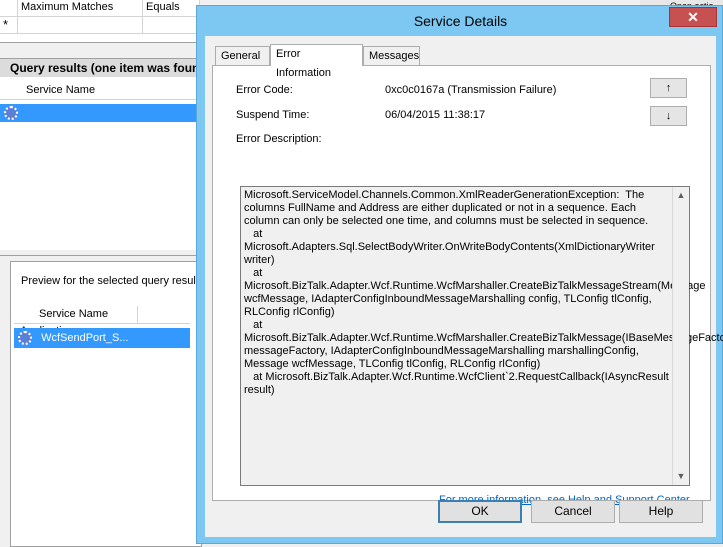 The height and width of the screenshot is (547, 723). Describe the element at coordinates (102, 346) in the screenshot. I see `preview-row: WcfSendPort_S... CBRwithLO` at that location.